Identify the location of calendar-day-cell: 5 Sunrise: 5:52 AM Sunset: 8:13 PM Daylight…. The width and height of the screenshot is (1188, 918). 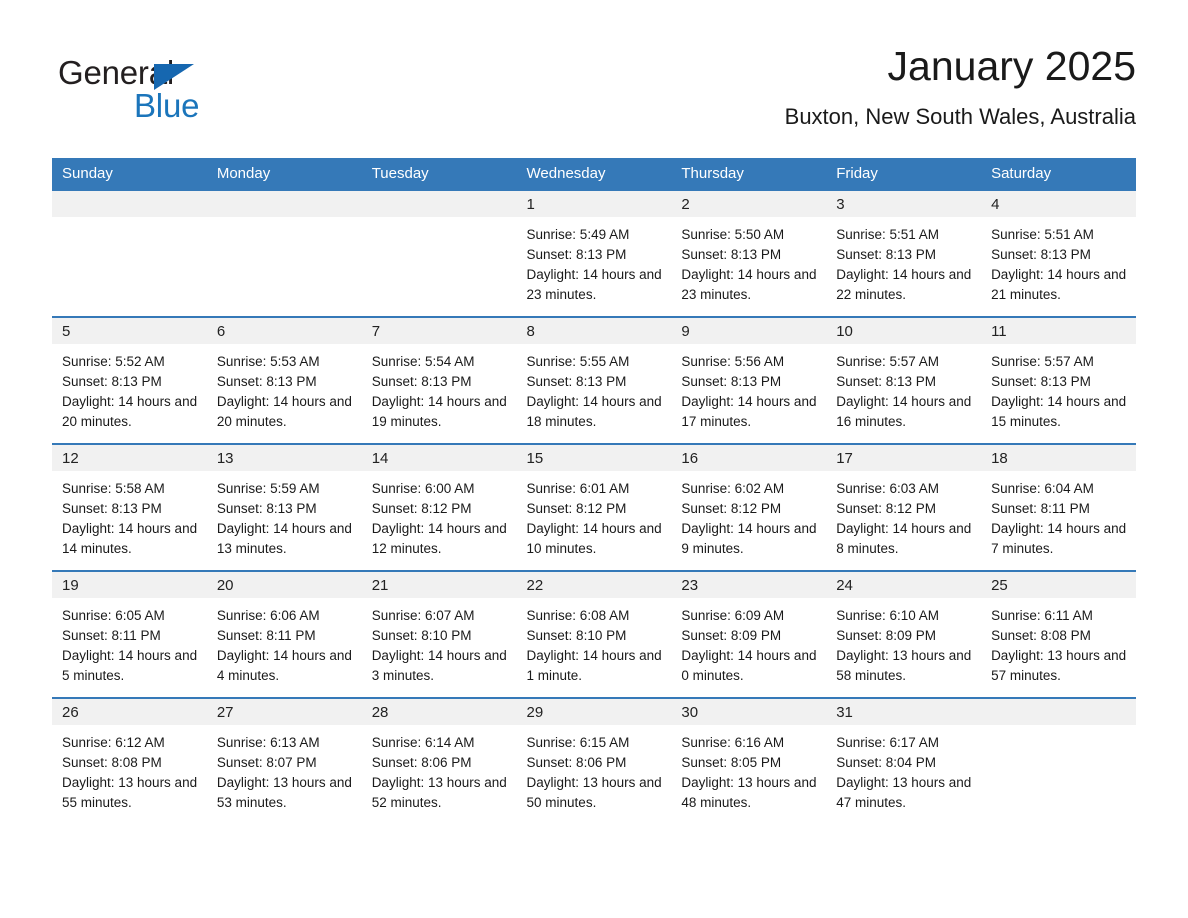
(129, 380).